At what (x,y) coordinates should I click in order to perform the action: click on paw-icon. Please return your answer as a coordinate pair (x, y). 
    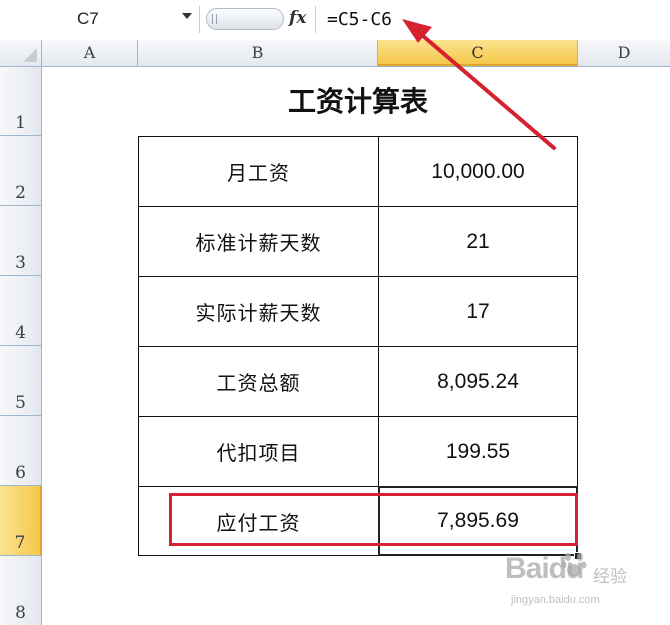
    Looking at the image, I should click on (574, 564).